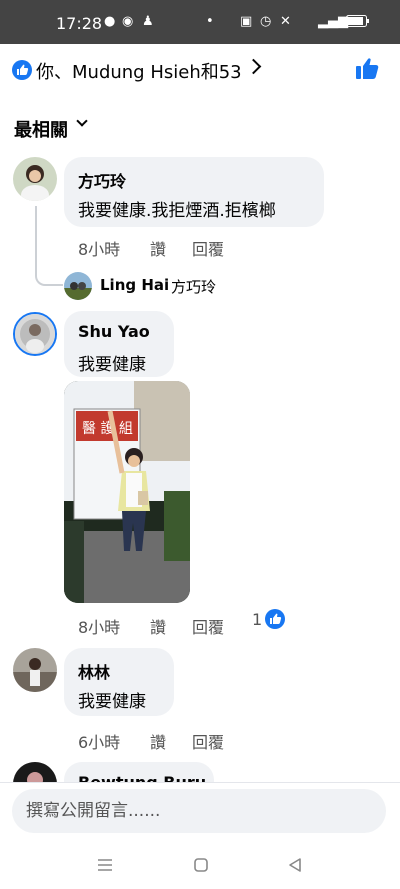 Image resolution: width=400 pixels, height=889 pixels. What do you see at coordinates (22, 70) in the screenshot?
I see `like-badge-icon` at bounding box center [22, 70].